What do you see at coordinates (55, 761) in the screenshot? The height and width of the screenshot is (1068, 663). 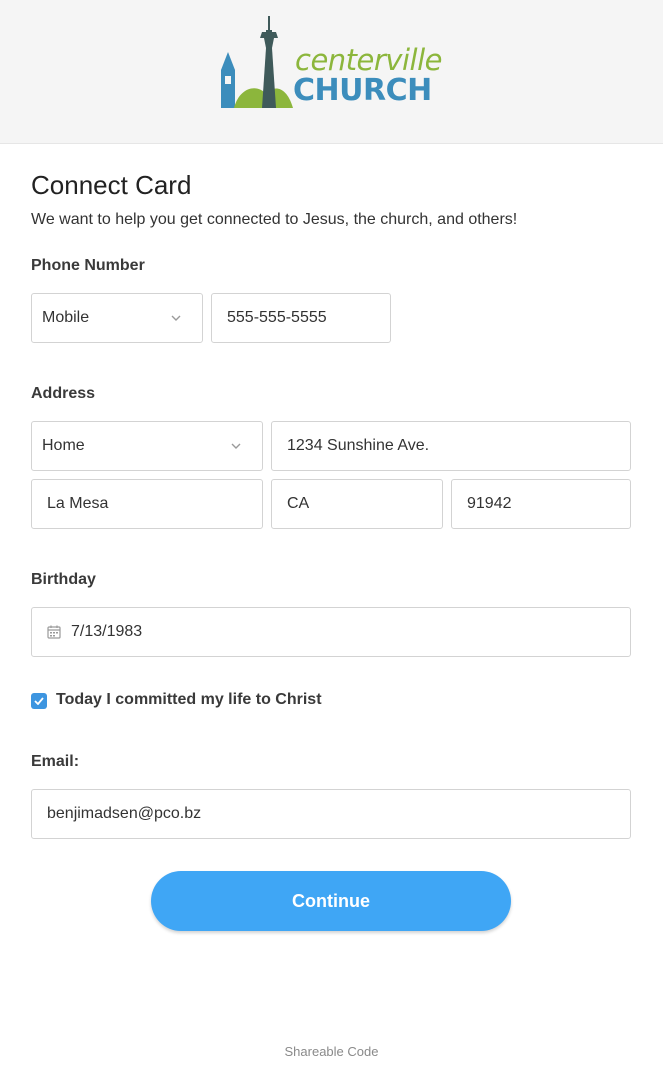 I see `email-label: Email:` at bounding box center [55, 761].